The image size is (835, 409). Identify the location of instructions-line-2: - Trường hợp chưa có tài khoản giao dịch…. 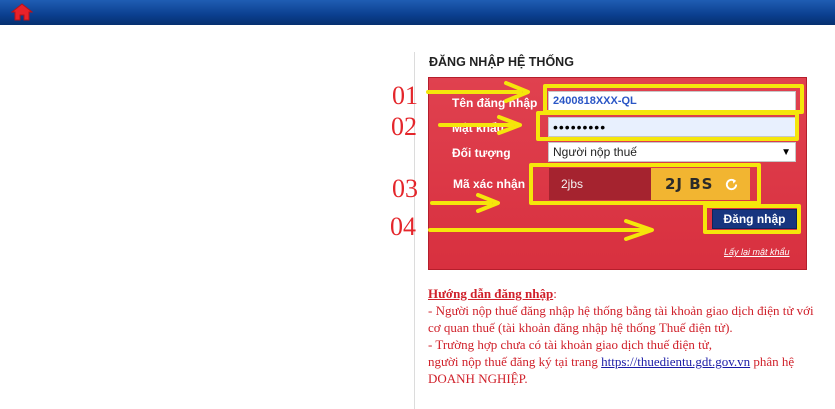
(570, 344).